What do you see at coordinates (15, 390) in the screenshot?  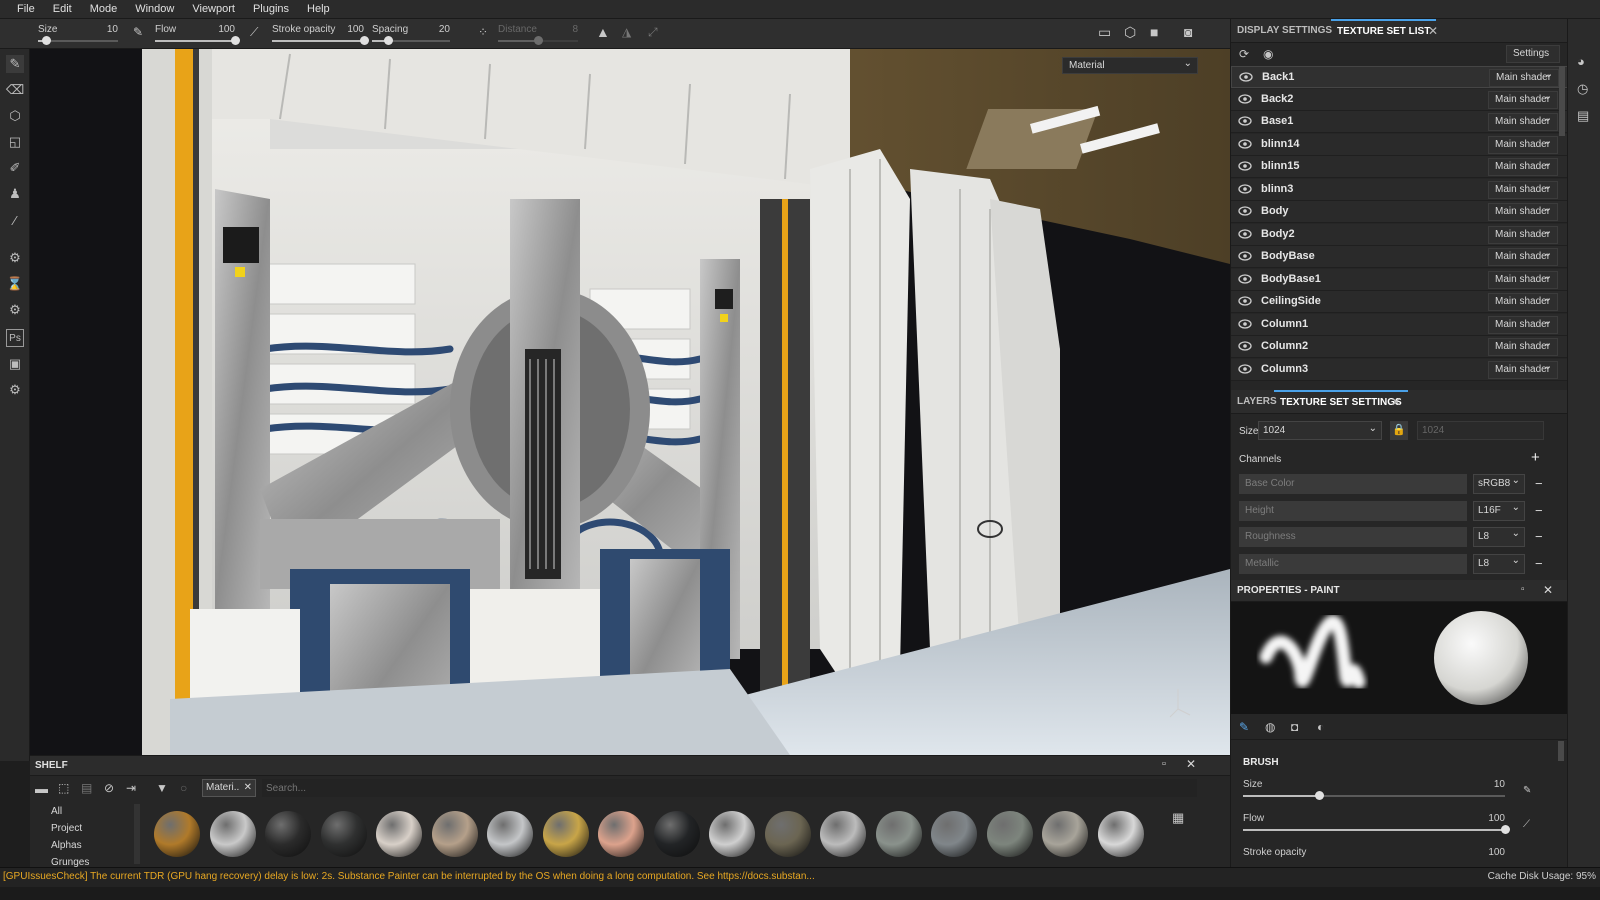 I see `plugin-icon: ⚙` at bounding box center [15, 390].